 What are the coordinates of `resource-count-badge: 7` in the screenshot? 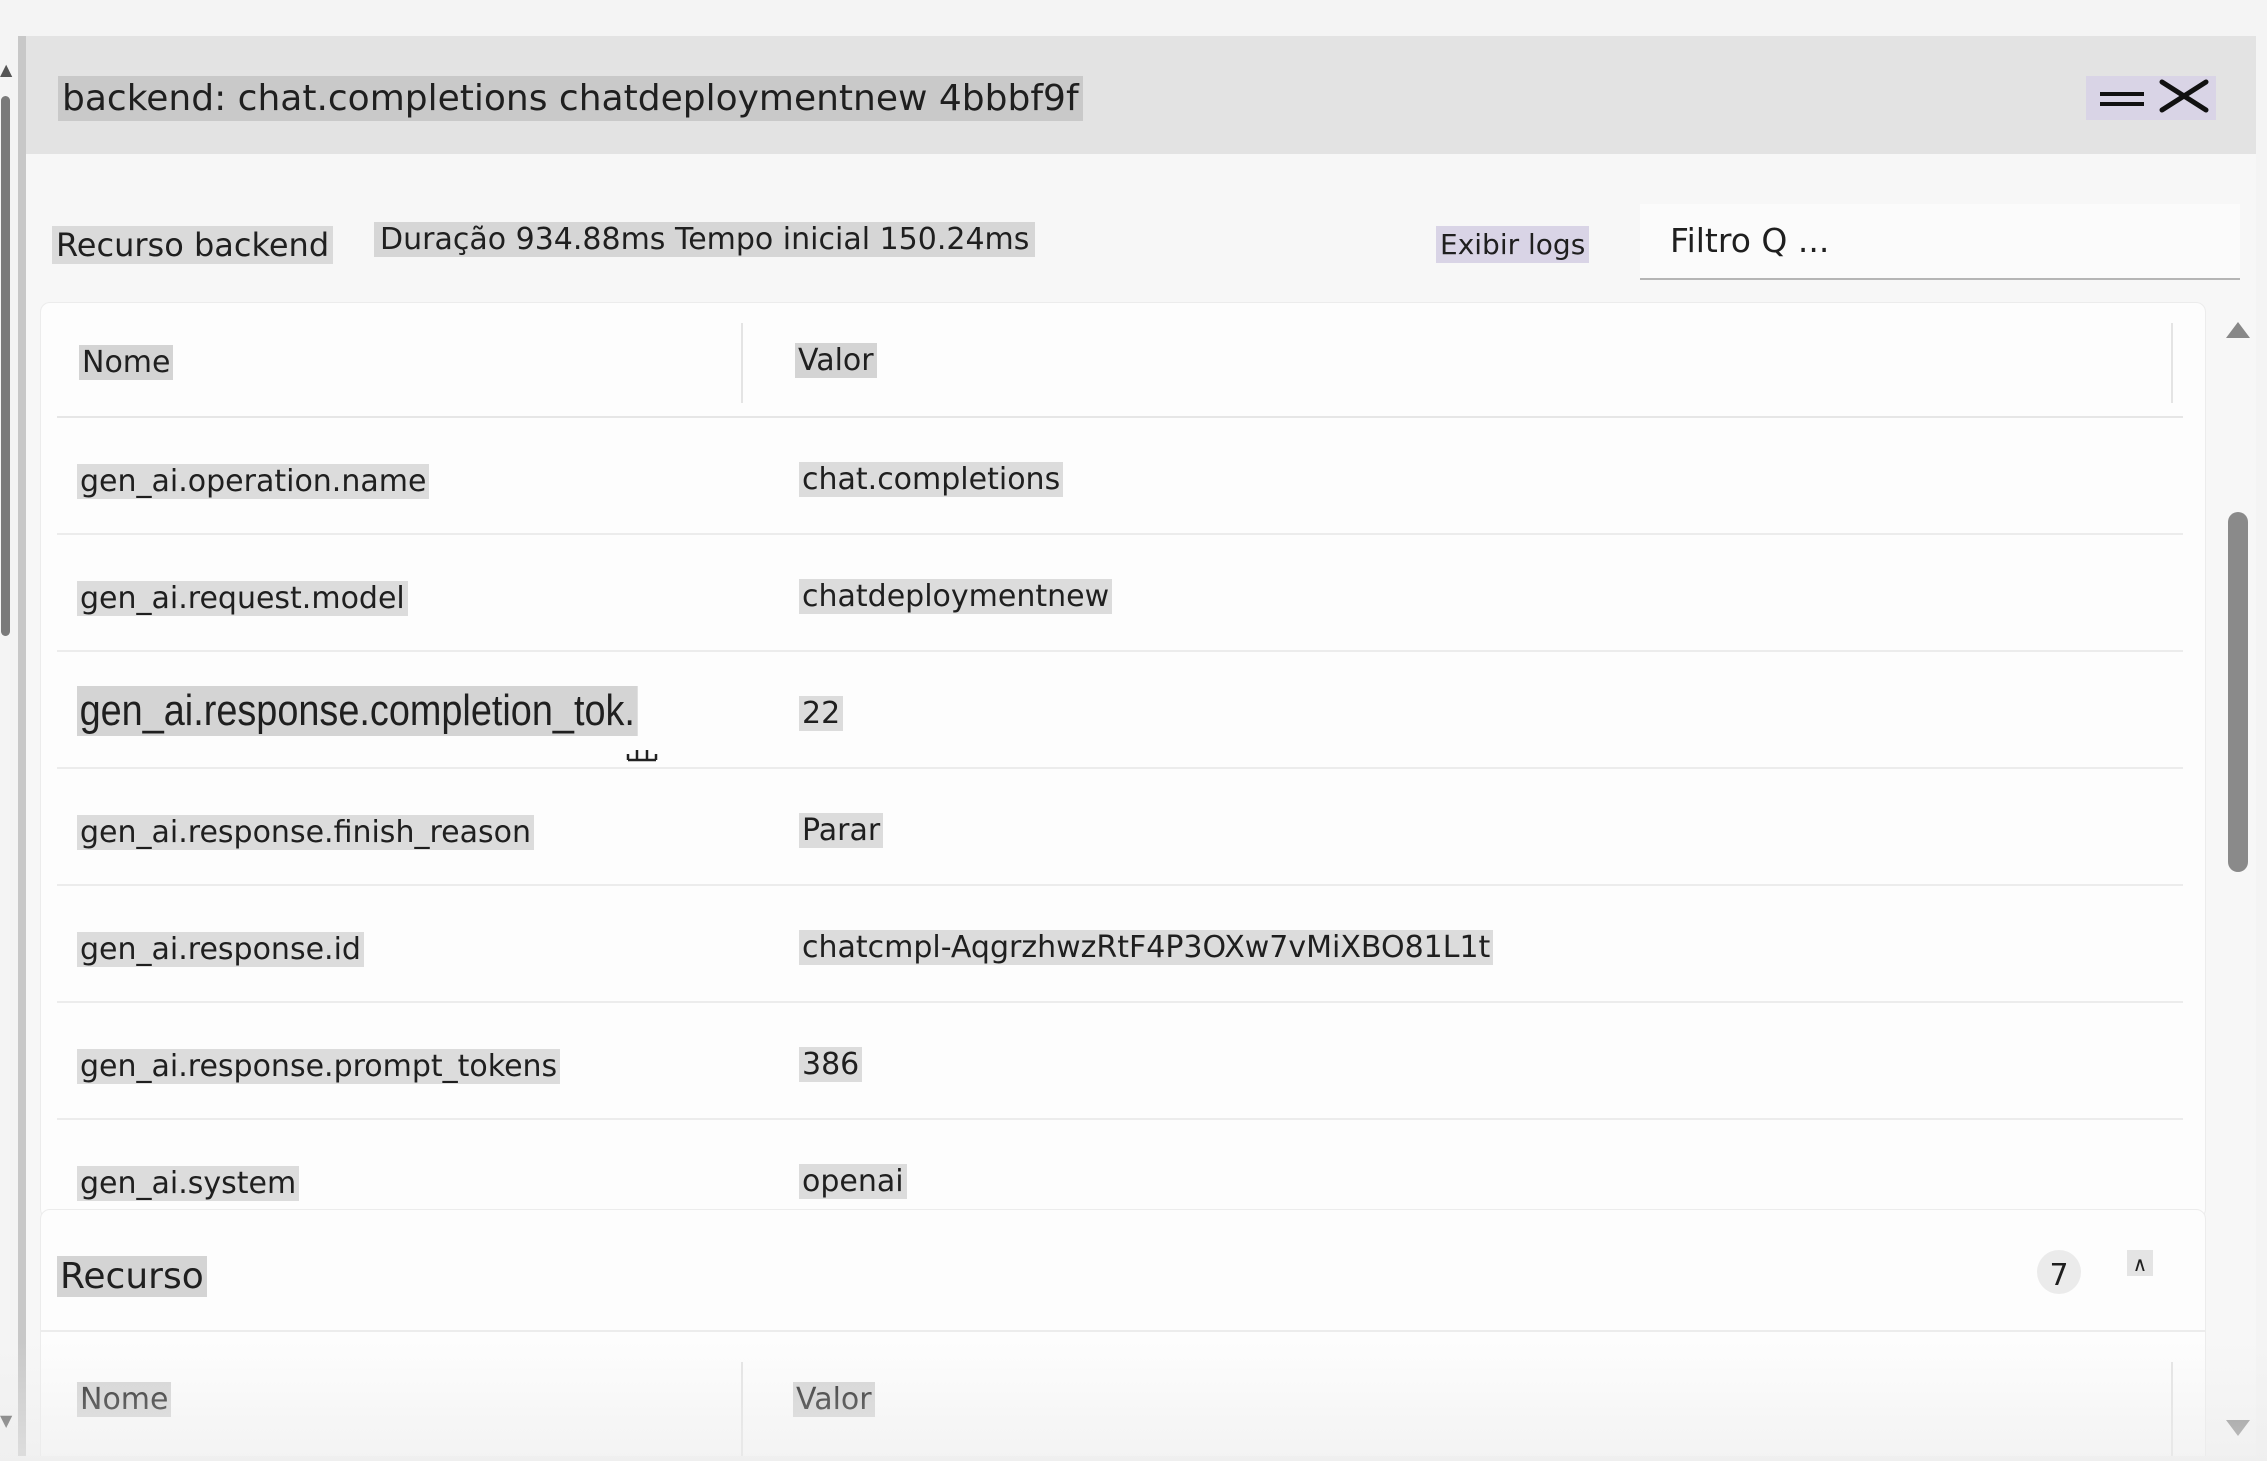 It's located at (2059, 1272).